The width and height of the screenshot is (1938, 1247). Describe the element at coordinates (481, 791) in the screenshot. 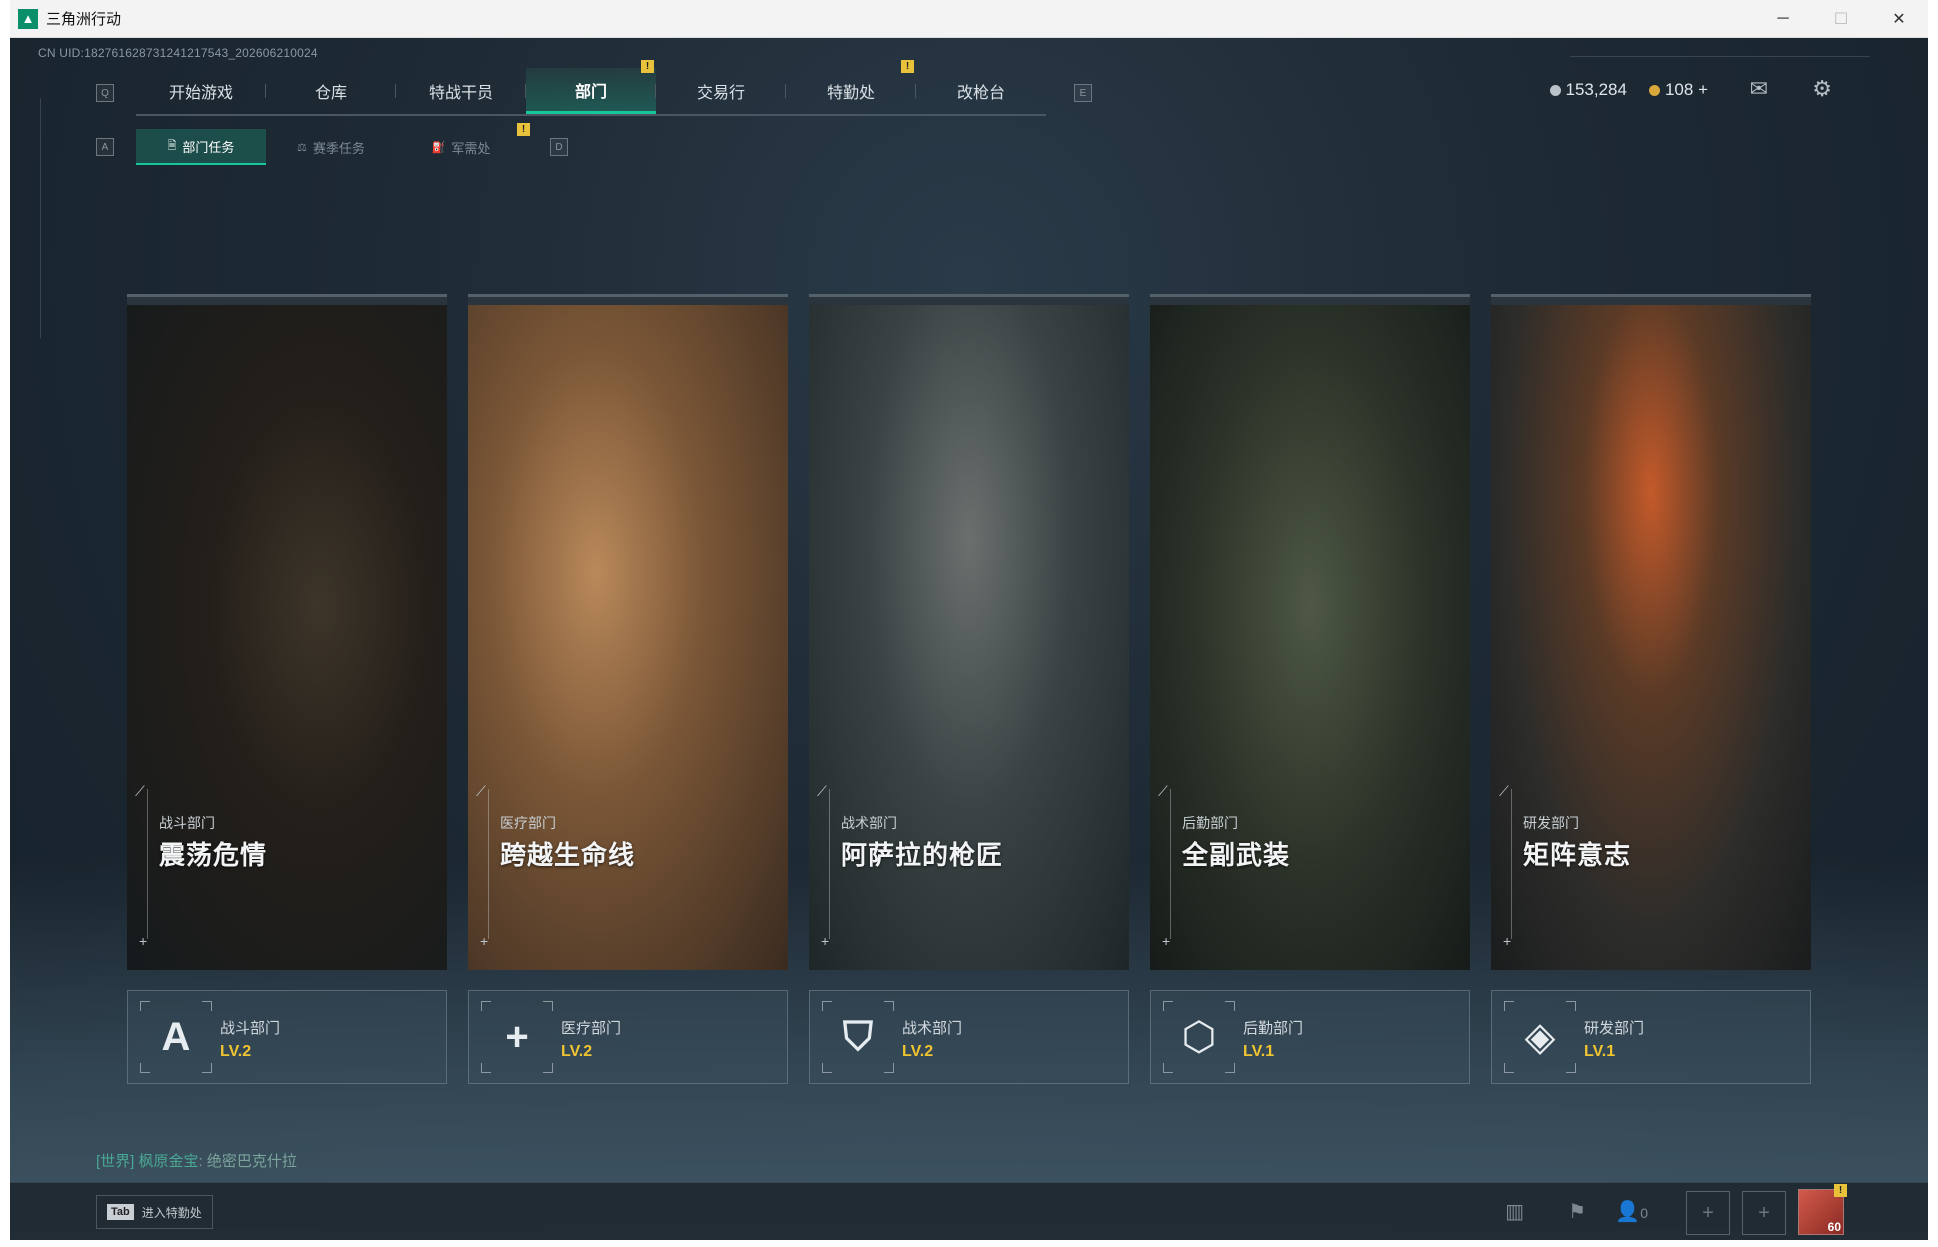

I see `expand-corner-icon: ⟋` at that location.